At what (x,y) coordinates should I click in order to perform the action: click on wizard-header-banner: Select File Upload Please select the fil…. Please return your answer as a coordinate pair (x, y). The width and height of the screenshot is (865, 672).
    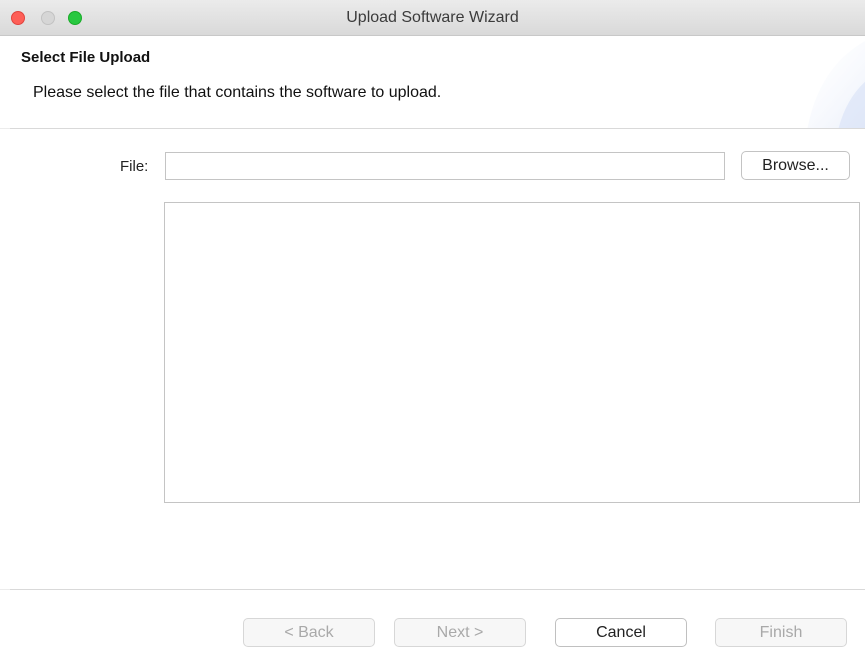
    Looking at the image, I should click on (432, 82).